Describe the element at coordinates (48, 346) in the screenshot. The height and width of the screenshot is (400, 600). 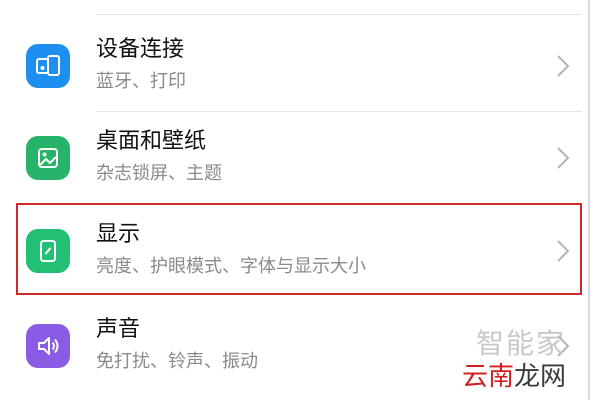
I see `sound-icon` at that location.